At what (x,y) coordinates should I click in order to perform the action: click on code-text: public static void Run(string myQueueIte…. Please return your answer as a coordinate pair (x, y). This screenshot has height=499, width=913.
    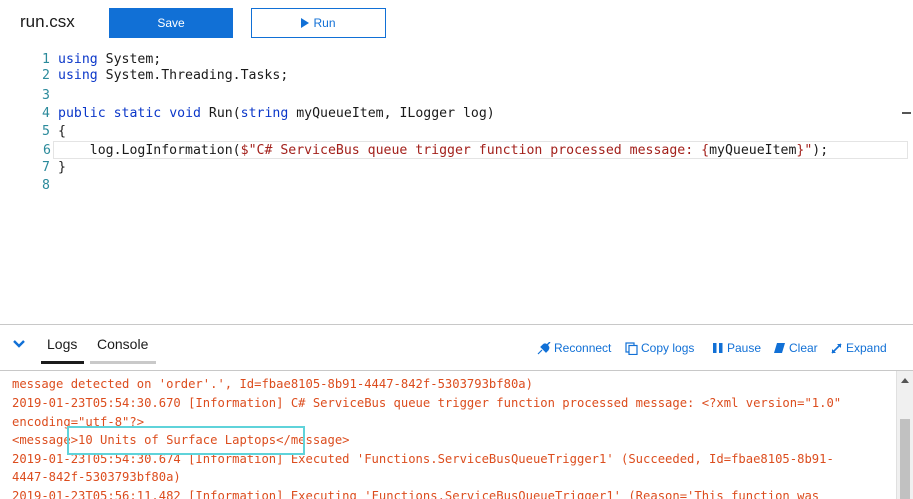
    Looking at the image, I should click on (276, 114).